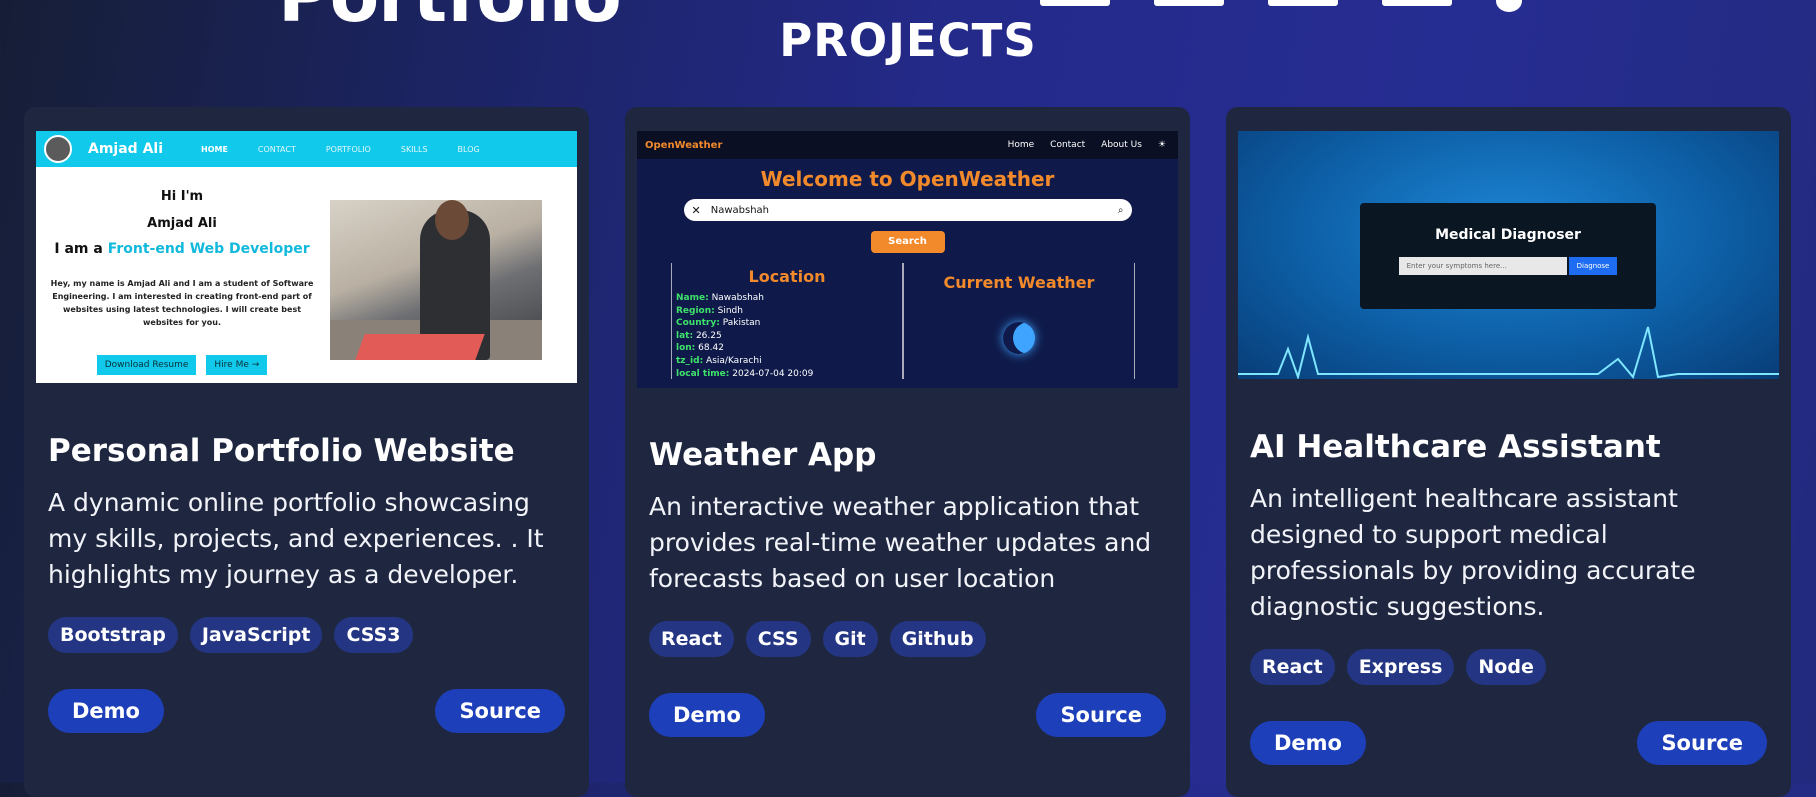 The image size is (1816, 797). What do you see at coordinates (436, 280) in the screenshot?
I see `preview-photo` at bounding box center [436, 280].